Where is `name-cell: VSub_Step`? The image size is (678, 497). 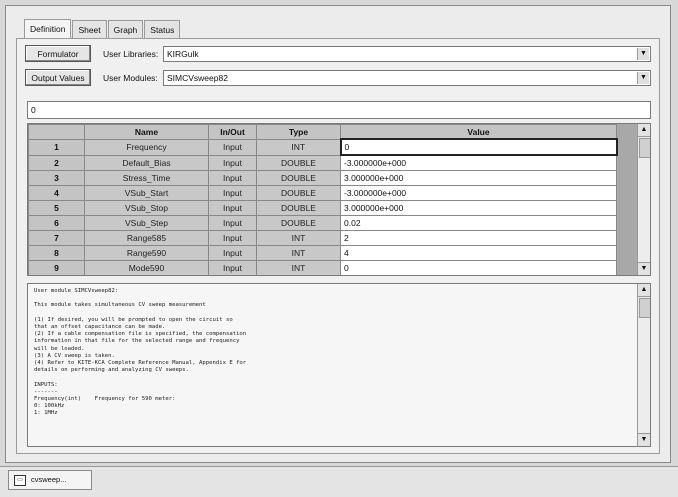
name-cell: VSub_Step is located at coordinates (146, 223).